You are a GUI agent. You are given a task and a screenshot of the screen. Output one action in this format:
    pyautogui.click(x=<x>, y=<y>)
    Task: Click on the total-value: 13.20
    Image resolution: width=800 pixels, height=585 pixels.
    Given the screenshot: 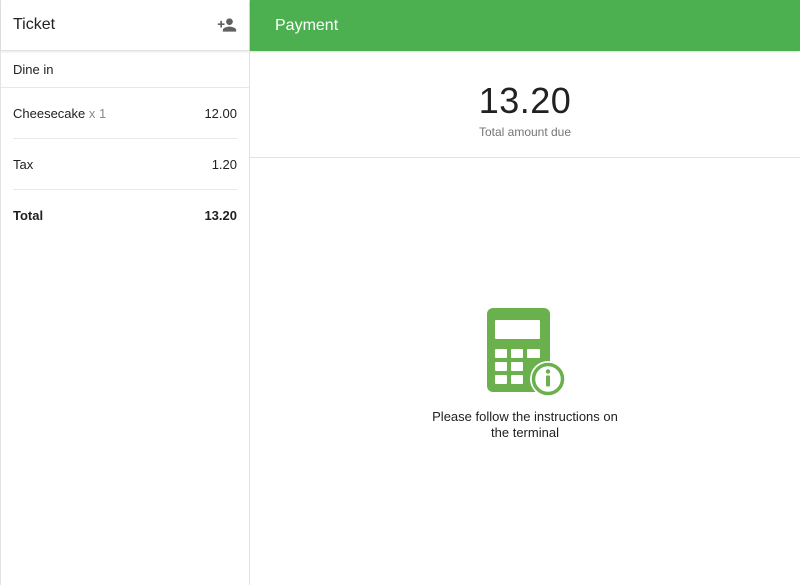 What is the action you would take?
    pyautogui.click(x=220, y=215)
    